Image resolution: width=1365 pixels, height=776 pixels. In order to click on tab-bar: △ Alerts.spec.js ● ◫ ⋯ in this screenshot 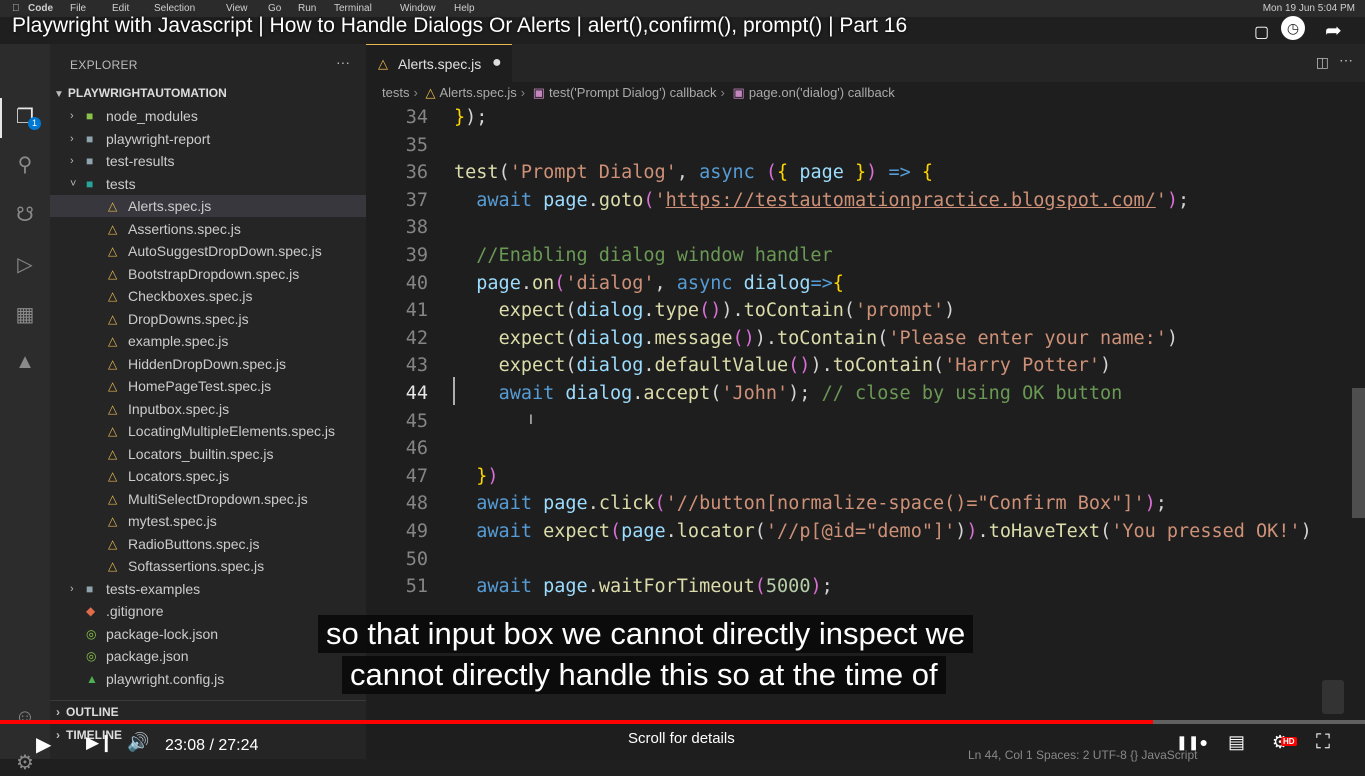, I will do `click(865, 63)`.